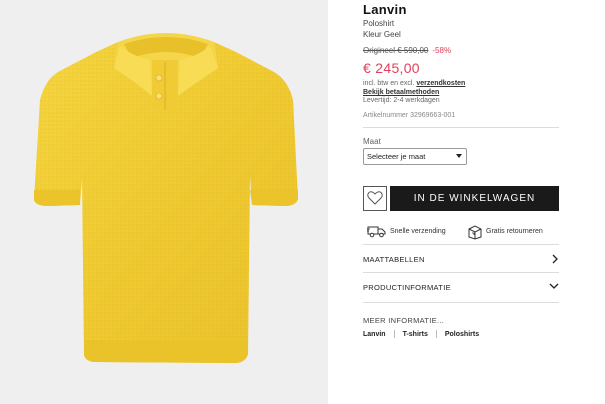  I want to click on original-price: Origineel € 590,00, so click(396, 50).